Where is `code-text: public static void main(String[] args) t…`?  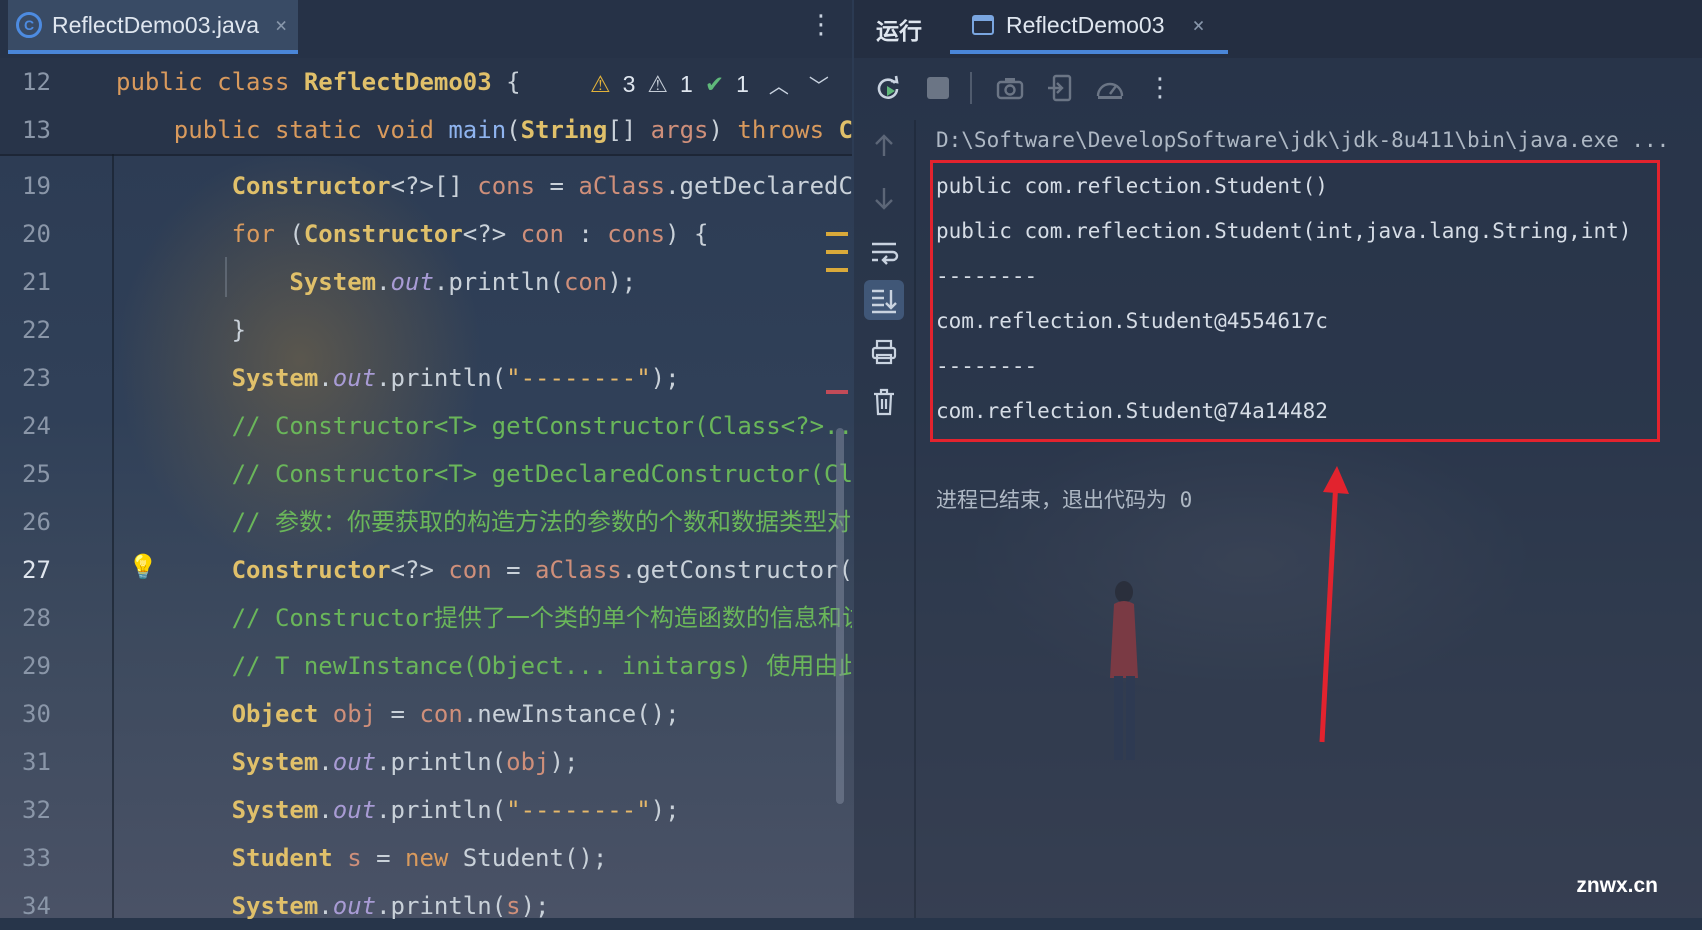
code-text: public static void main(String[] args) t… is located at coordinates (484, 130).